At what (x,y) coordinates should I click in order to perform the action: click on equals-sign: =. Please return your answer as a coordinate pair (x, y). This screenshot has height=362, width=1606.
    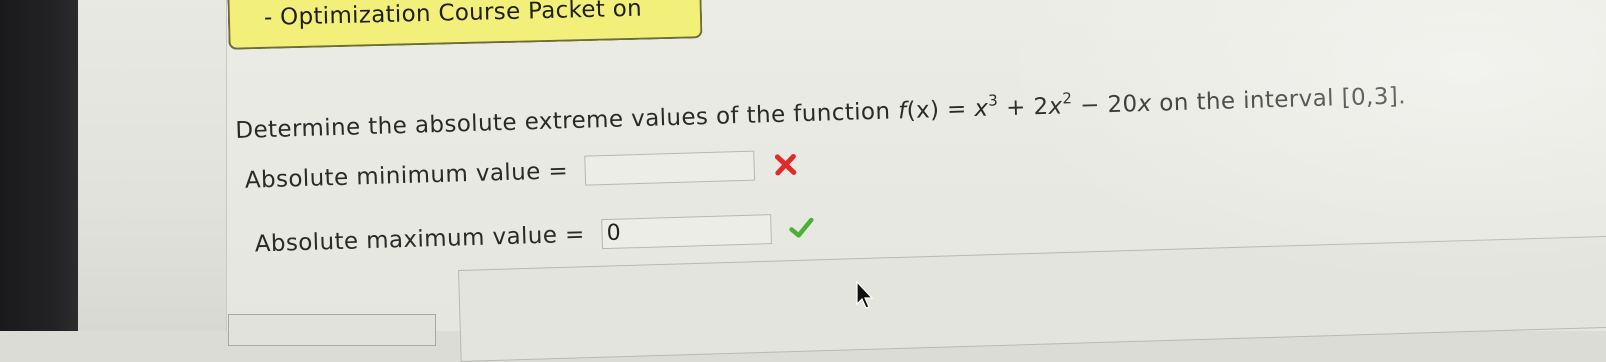
    Looking at the image, I should click on (956, 110).